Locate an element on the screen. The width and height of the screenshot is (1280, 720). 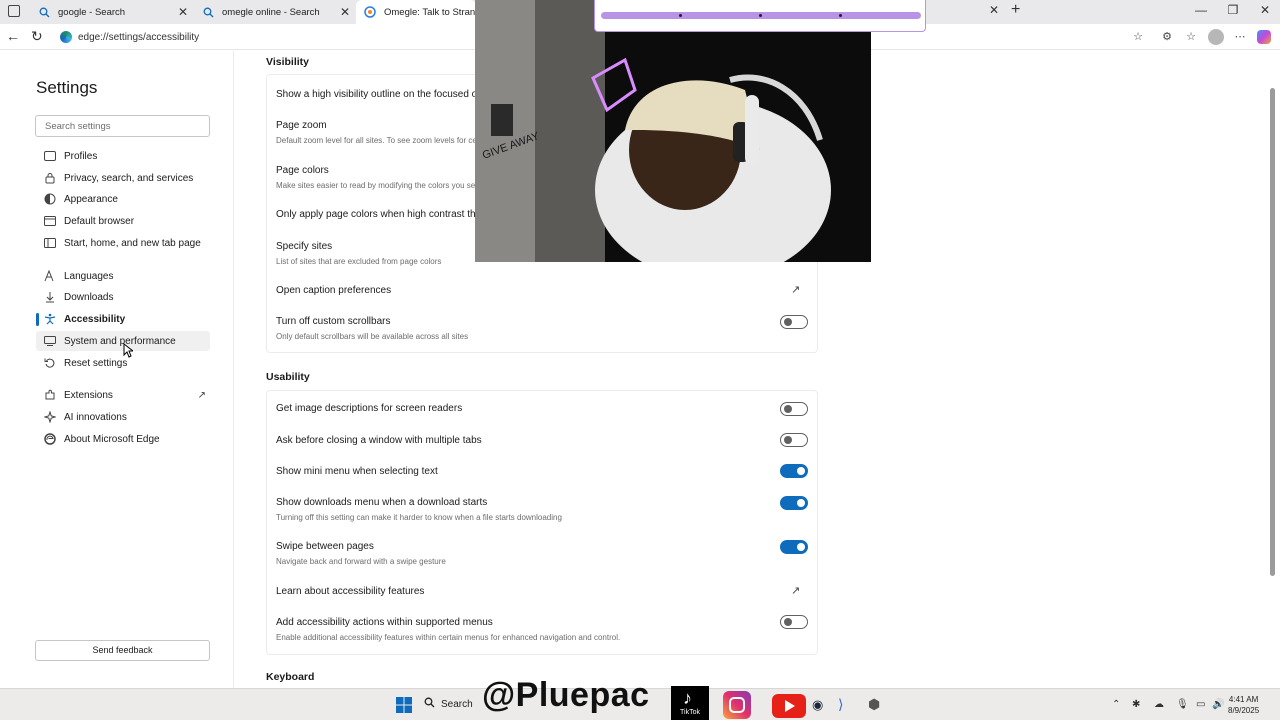
setting-custom-scrollbars: Turn off custom scrollbars is located at coordinates (333, 321).